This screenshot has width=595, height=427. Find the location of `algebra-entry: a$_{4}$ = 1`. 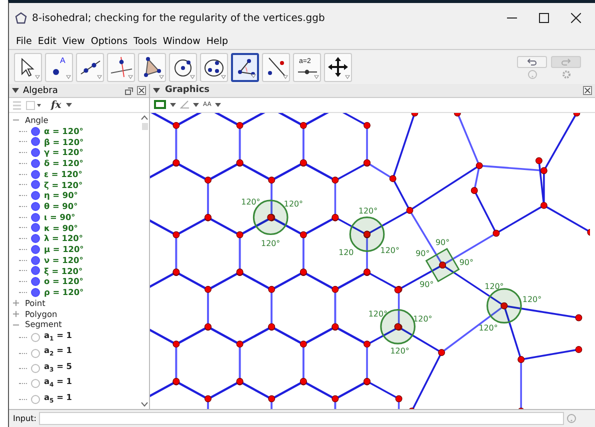

algebra-entry: a$_{4}$ = 1 is located at coordinates (58, 384).